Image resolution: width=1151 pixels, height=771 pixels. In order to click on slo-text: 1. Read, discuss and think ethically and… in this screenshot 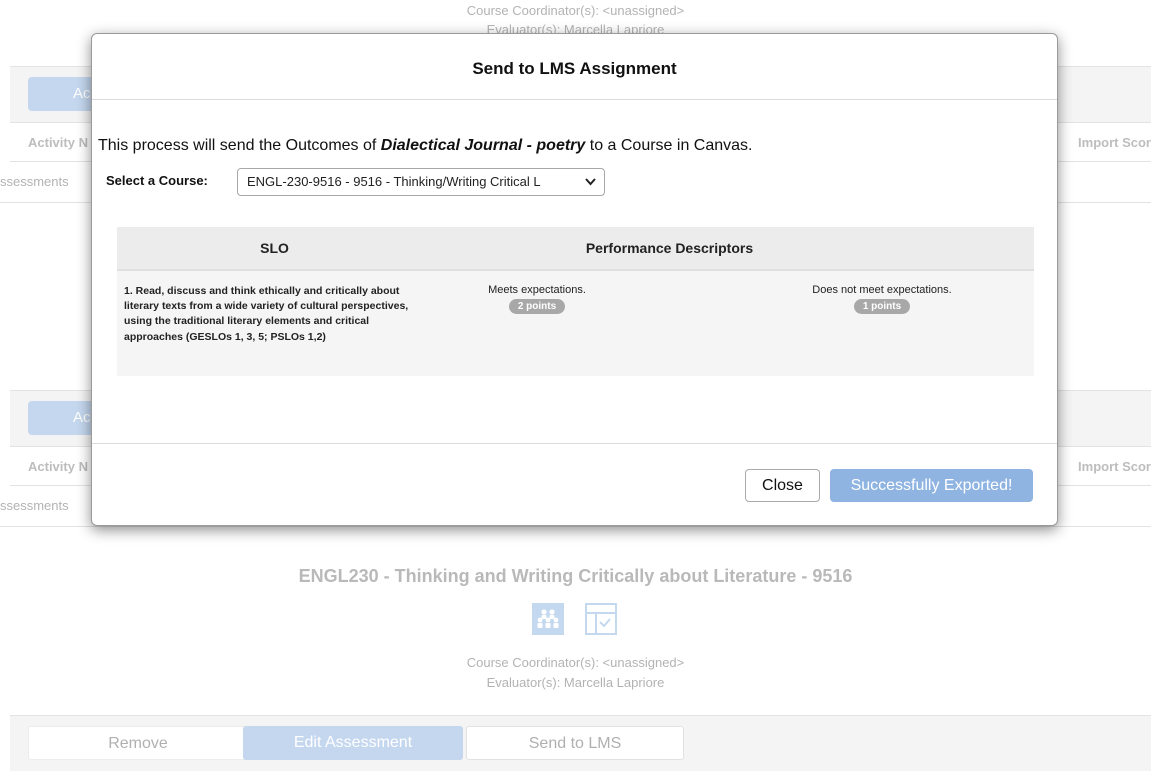, I will do `click(266, 314)`.